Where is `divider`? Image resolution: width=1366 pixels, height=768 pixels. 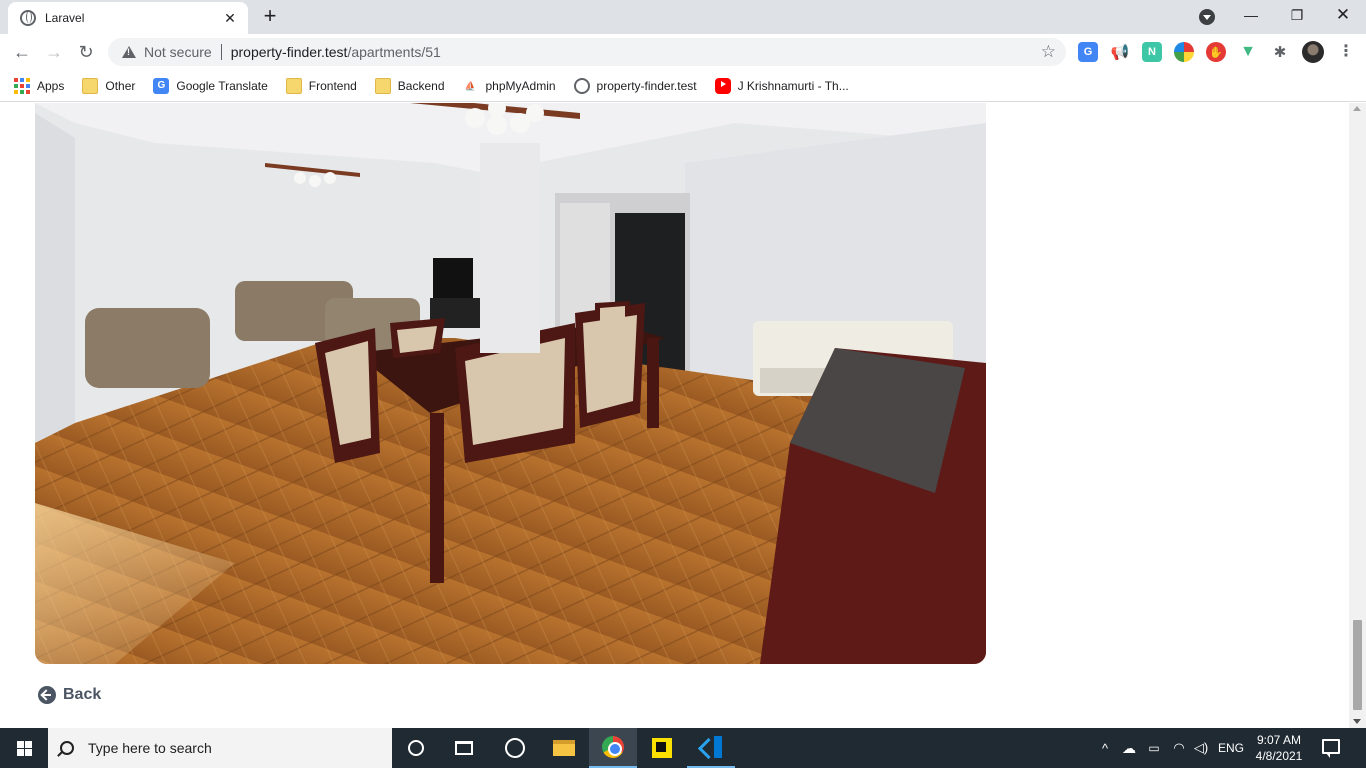
divider is located at coordinates (221, 52).